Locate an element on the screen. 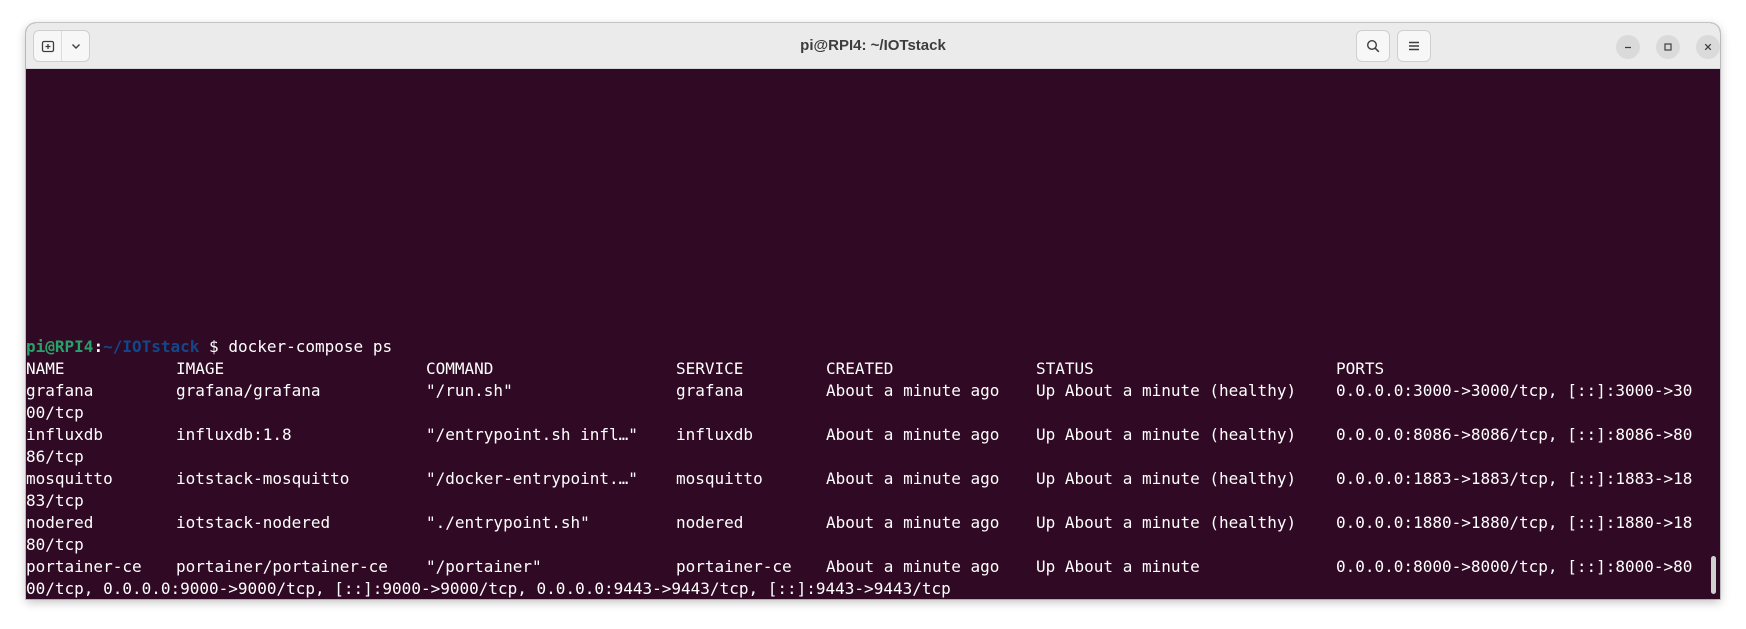  prompt-colon: : is located at coordinates (98, 346).